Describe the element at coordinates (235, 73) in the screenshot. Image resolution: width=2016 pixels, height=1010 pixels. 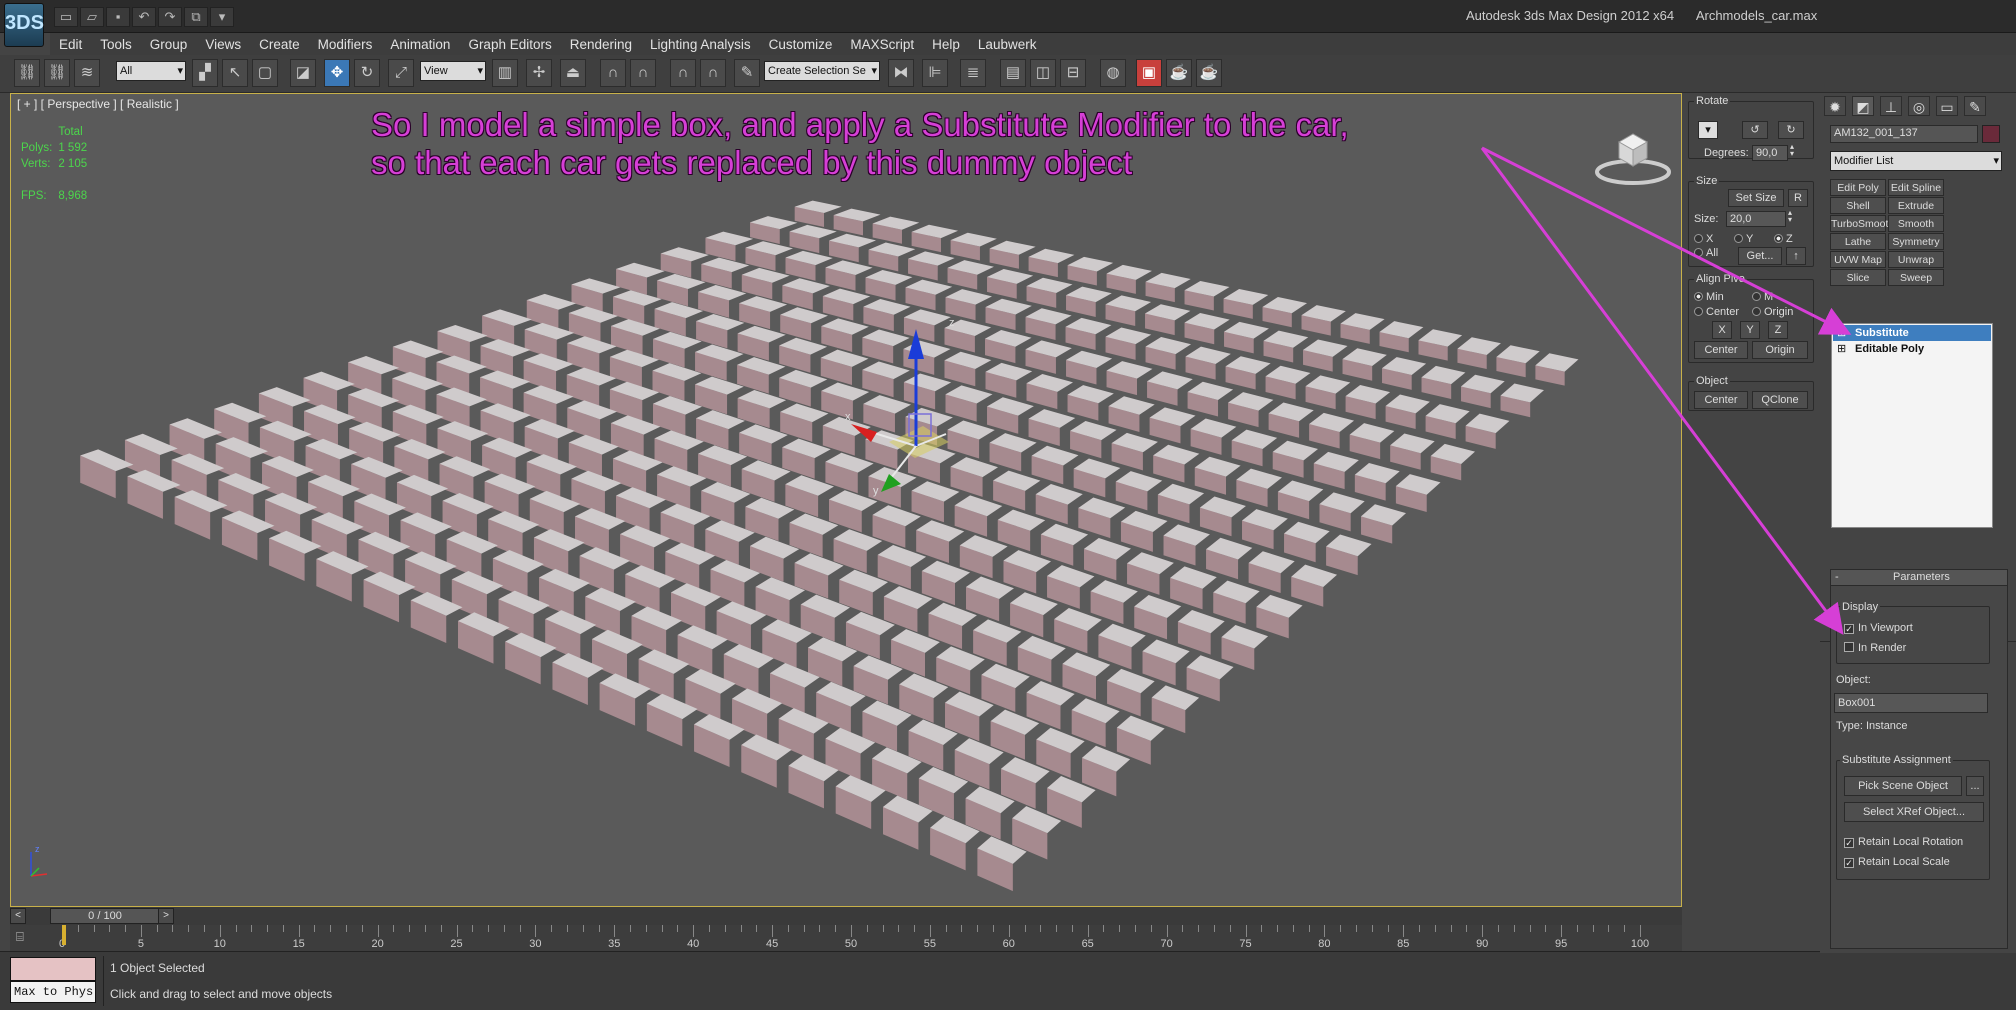
I see `select-by-name-icon: ↖` at that location.